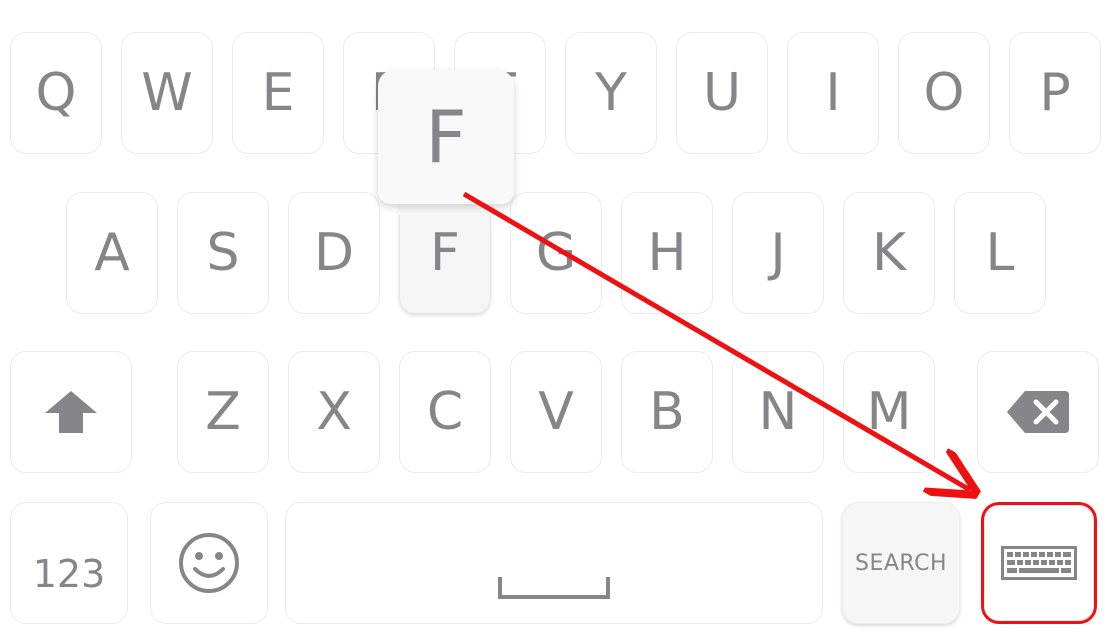  What do you see at coordinates (223, 253) in the screenshot?
I see `key-s: S` at bounding box center [223, 253].